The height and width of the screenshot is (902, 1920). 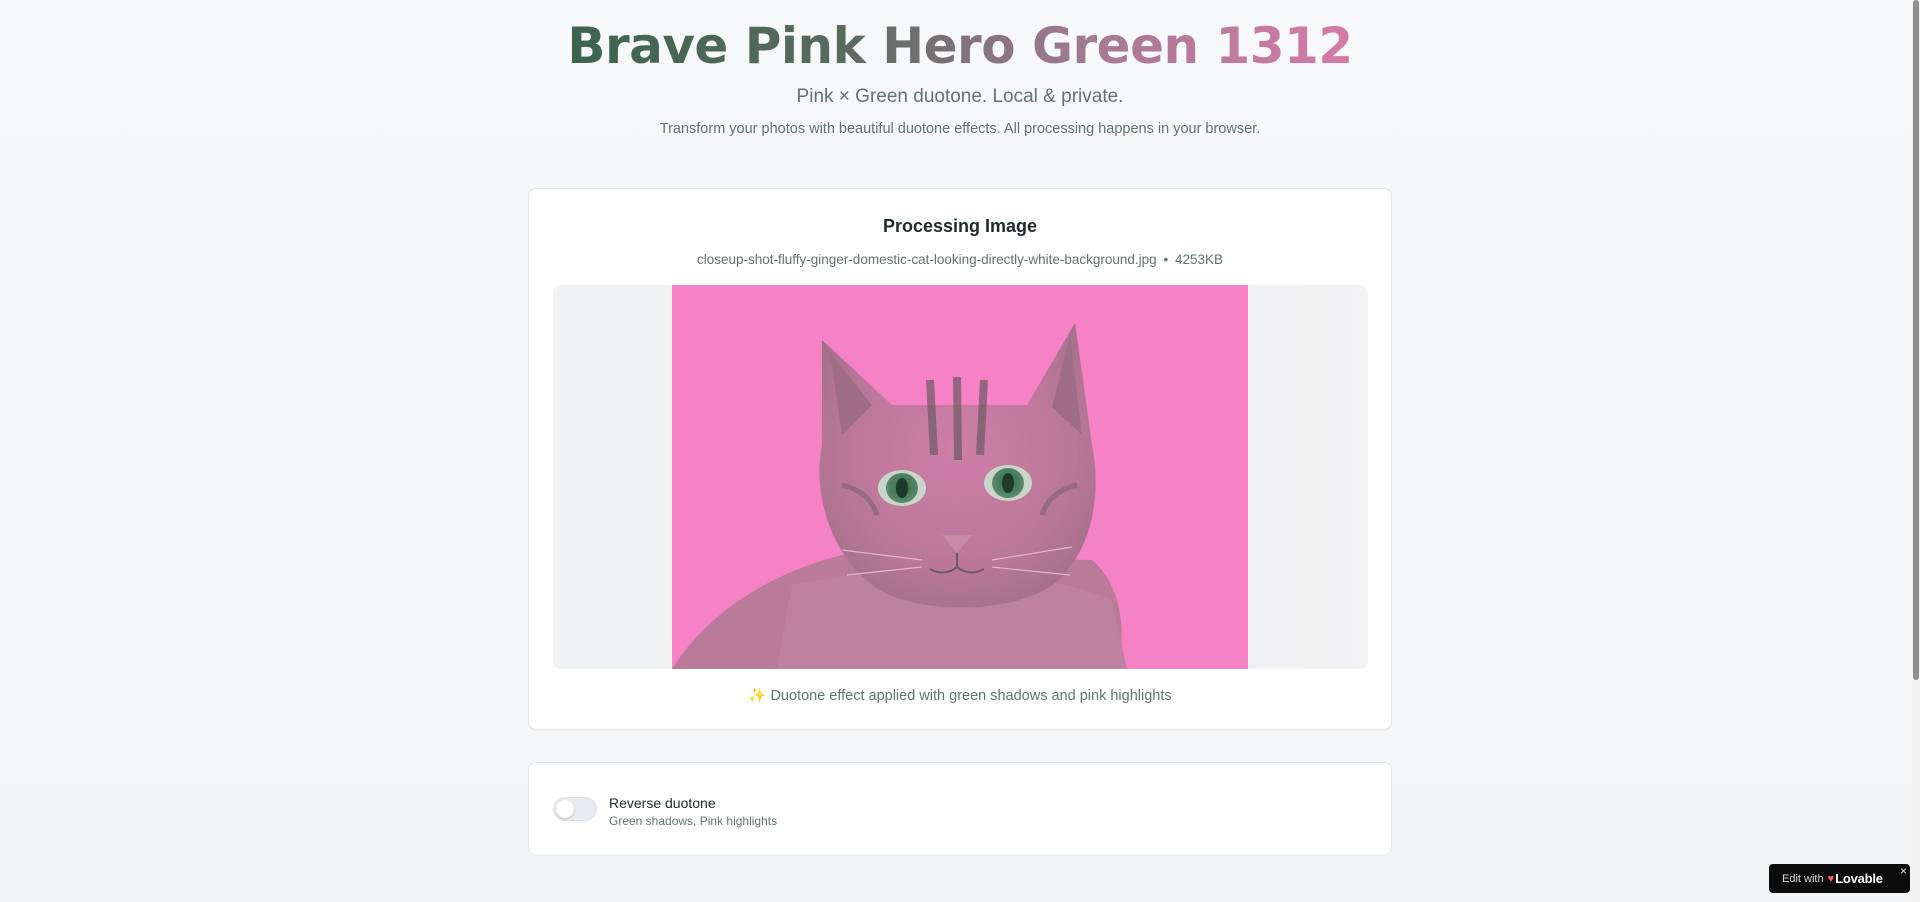 I want to click on duotone-preview-image, so click(x=960, y=477).